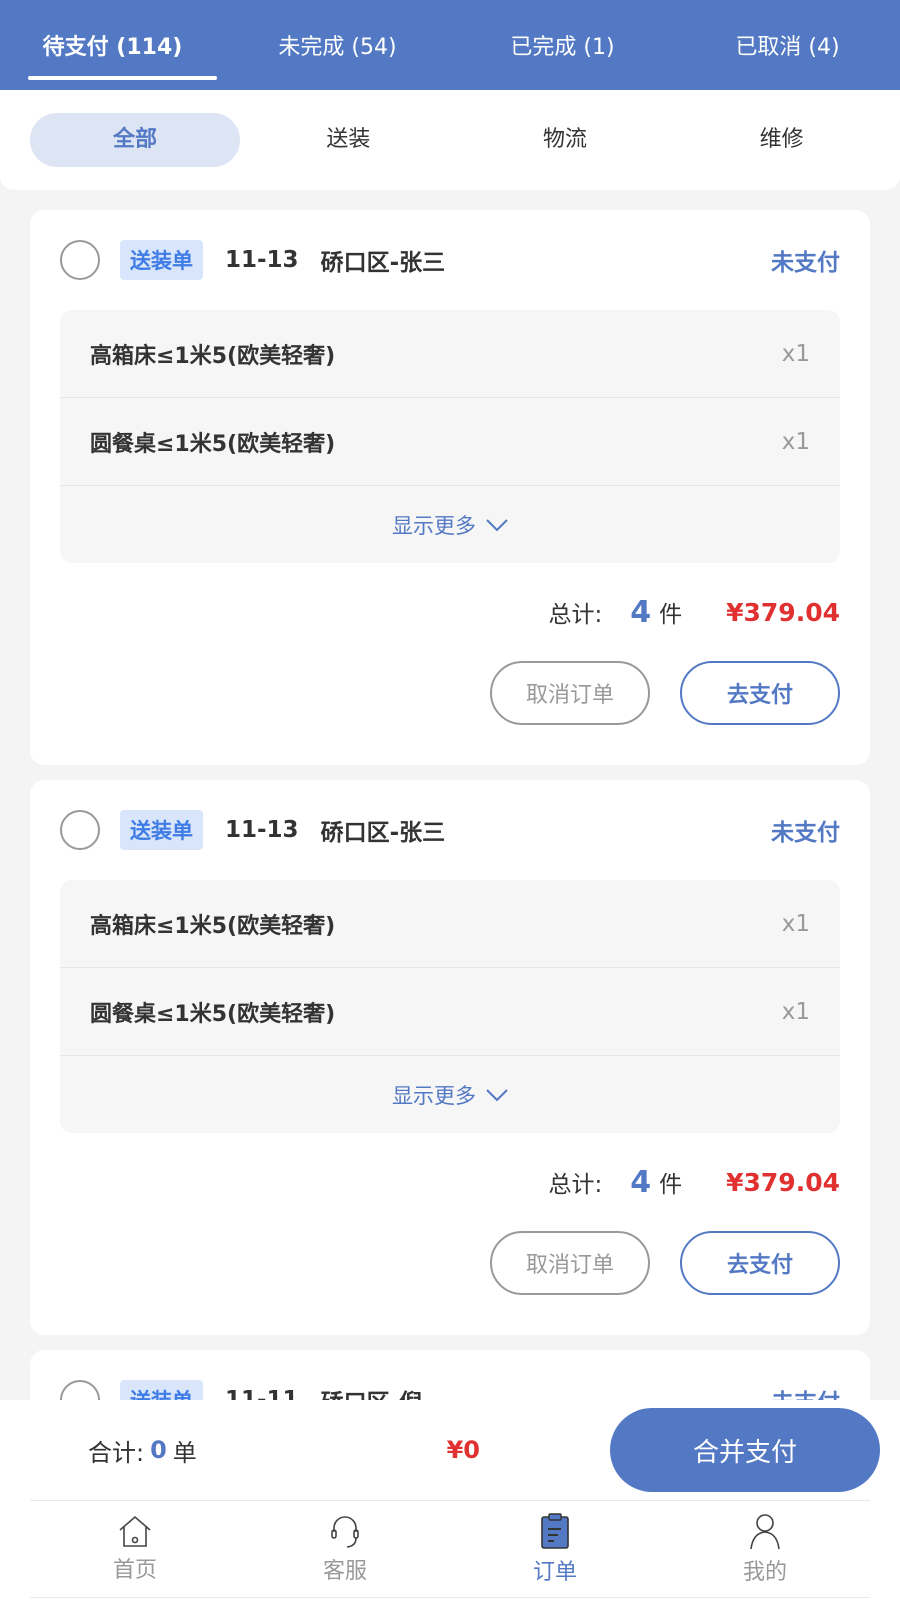 The height and width of the screenshot is (1600, 900). What do you see at coordinates (463, 1450) in the screenshot?
I see `summary-amount: ¥0` at bounding box center [463, 1450].